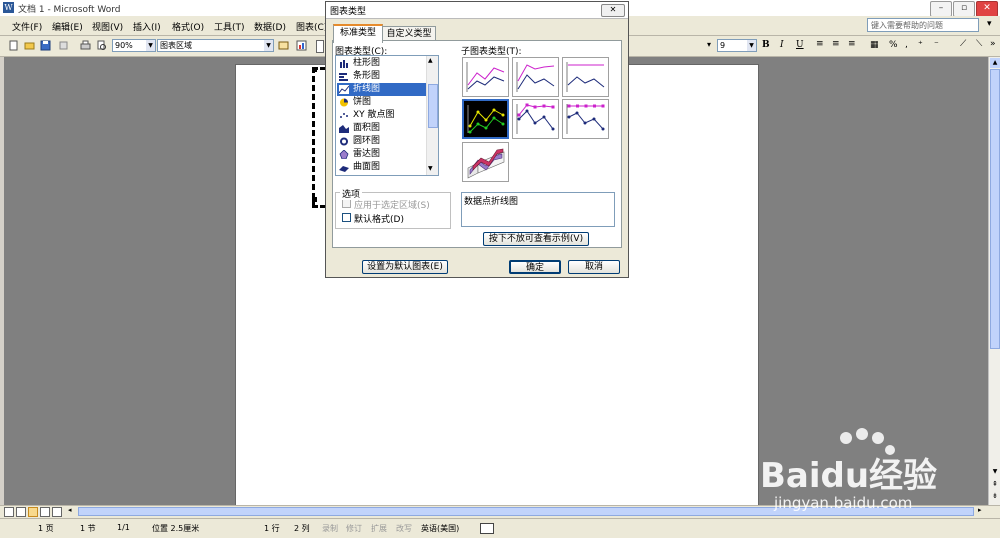 The image size is (1000, 538). Describe the element at coordinates (147, 26) in the screenshot. I see `menu-insert: 插入(I)` at that location.